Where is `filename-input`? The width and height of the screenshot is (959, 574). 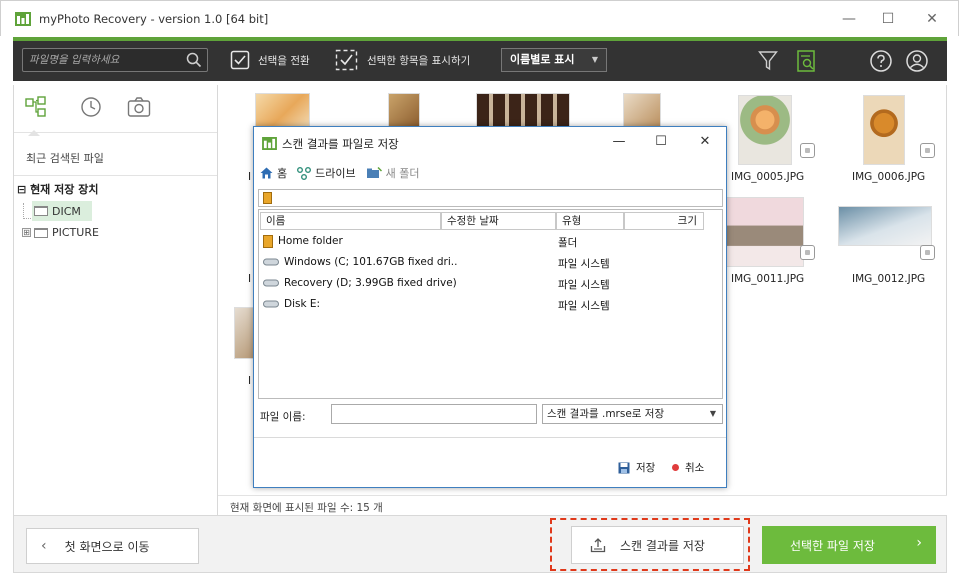 filename-input is located at coordinates (434, 414).